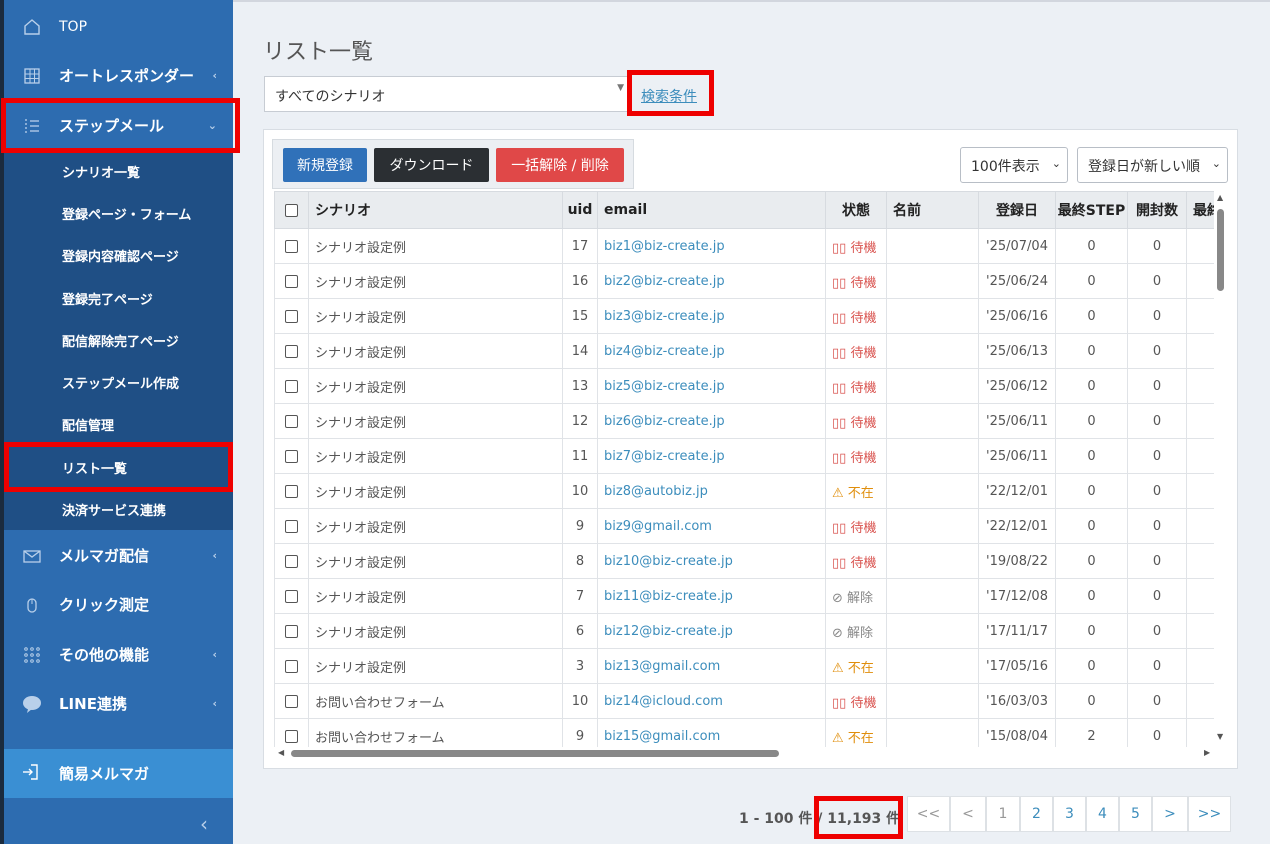 The height and width of the screenshot is (844, 1270). Describe the element at coordinates (711, 666) in the screenshot. I see `cell-email: biz13@gmail.com` at that location.